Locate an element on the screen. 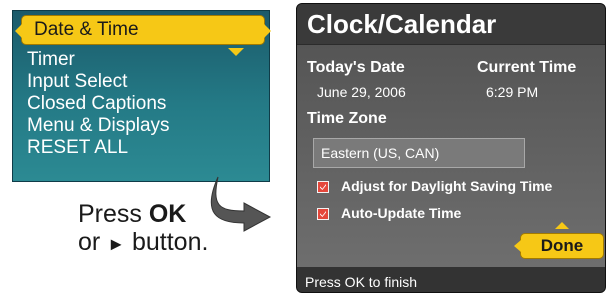  menu-item-menu-displays: Menu & Displays is located at coordinates (98, 126).